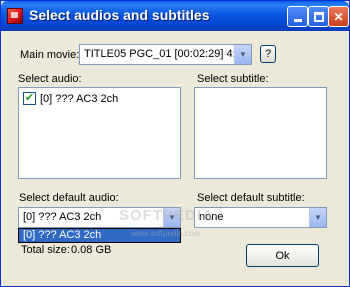 The image size is (350, 287). What do you see at coordinates (15, 16) in the screenshot?
I see `app-icon` at bounding box center [15, 16].